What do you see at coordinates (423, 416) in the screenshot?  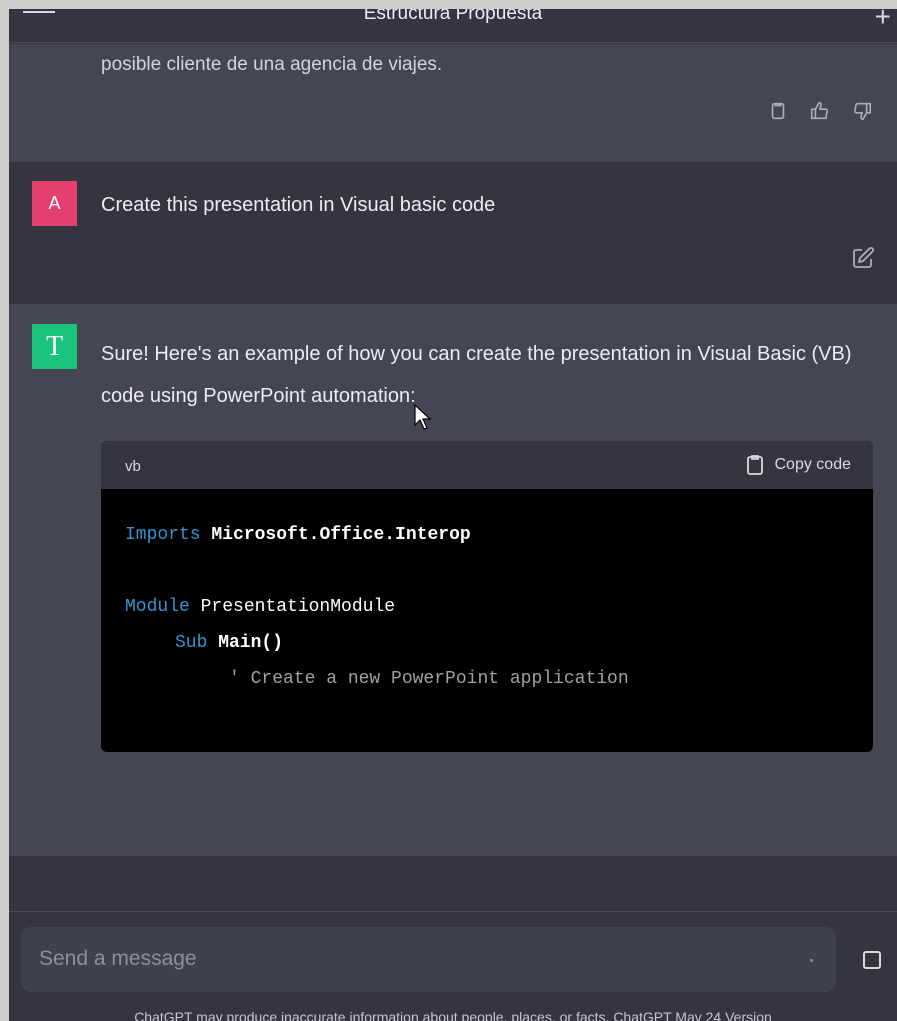 I see `mouse-pointer-icon` at bounding box center [423, 416].